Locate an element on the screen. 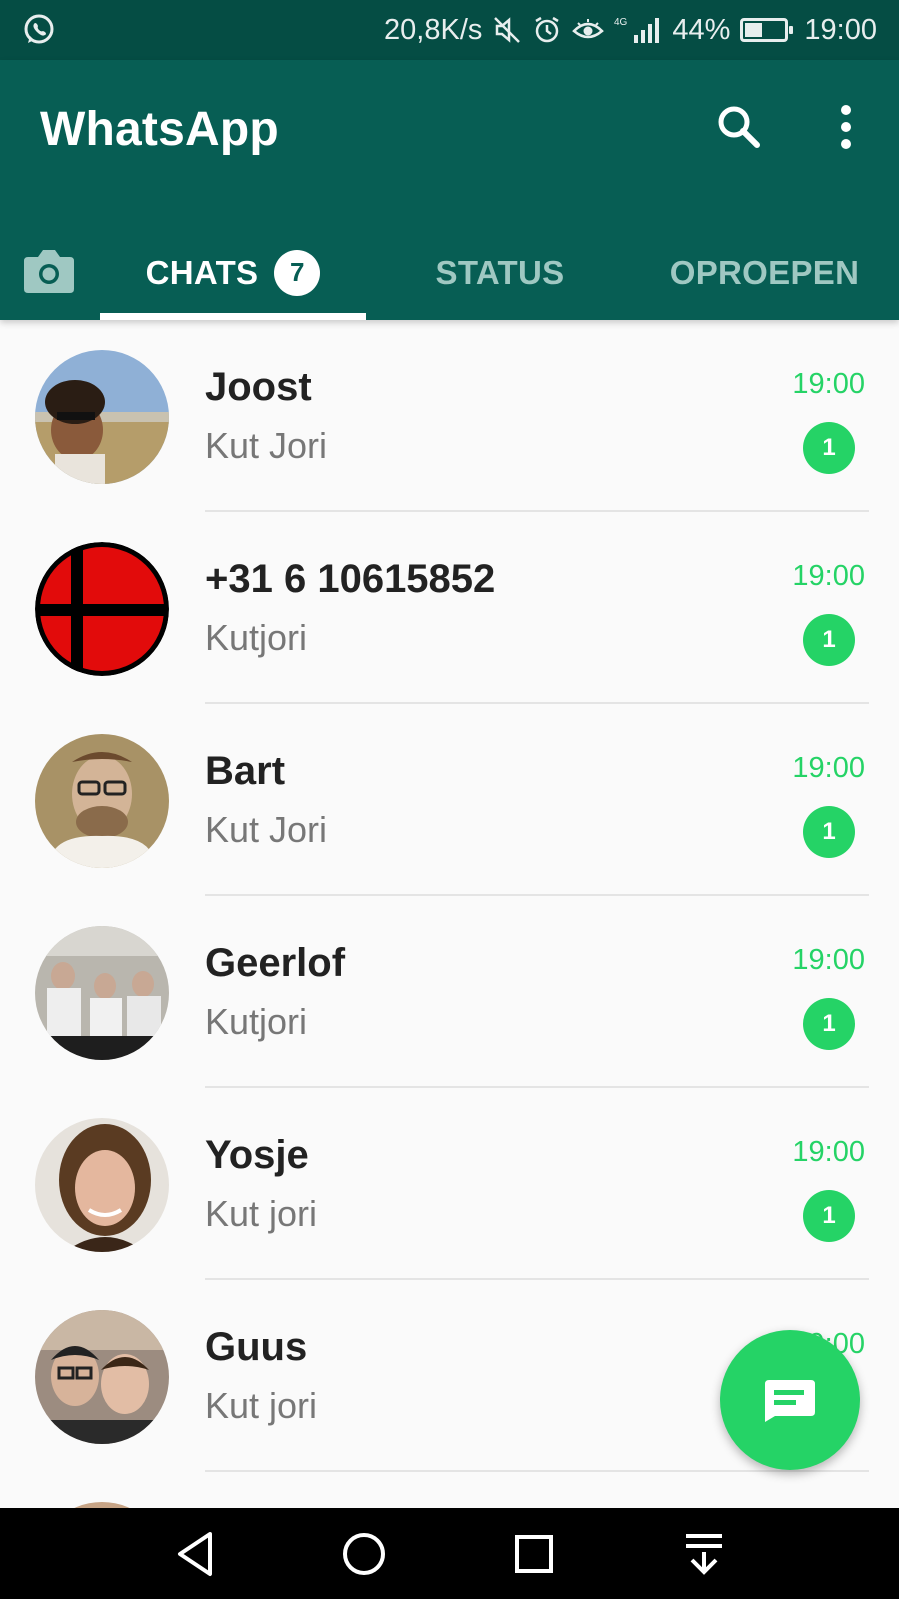 This screenshot has width=899, height=1599. tab-status-label: STATUS is located at coordinates (500, 272).